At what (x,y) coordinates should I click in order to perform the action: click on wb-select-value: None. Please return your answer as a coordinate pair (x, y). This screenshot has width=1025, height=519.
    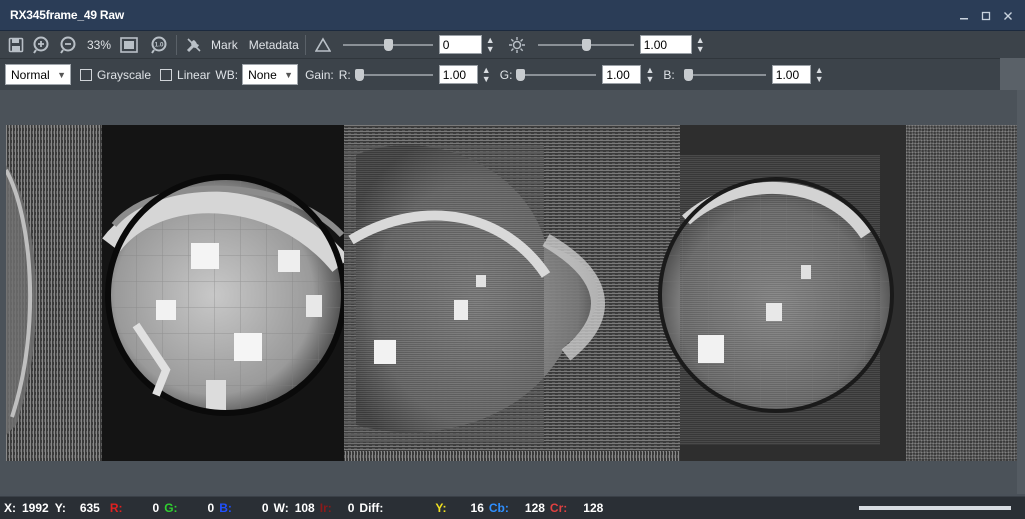
    Looking at the image, I should click on (262, 74).